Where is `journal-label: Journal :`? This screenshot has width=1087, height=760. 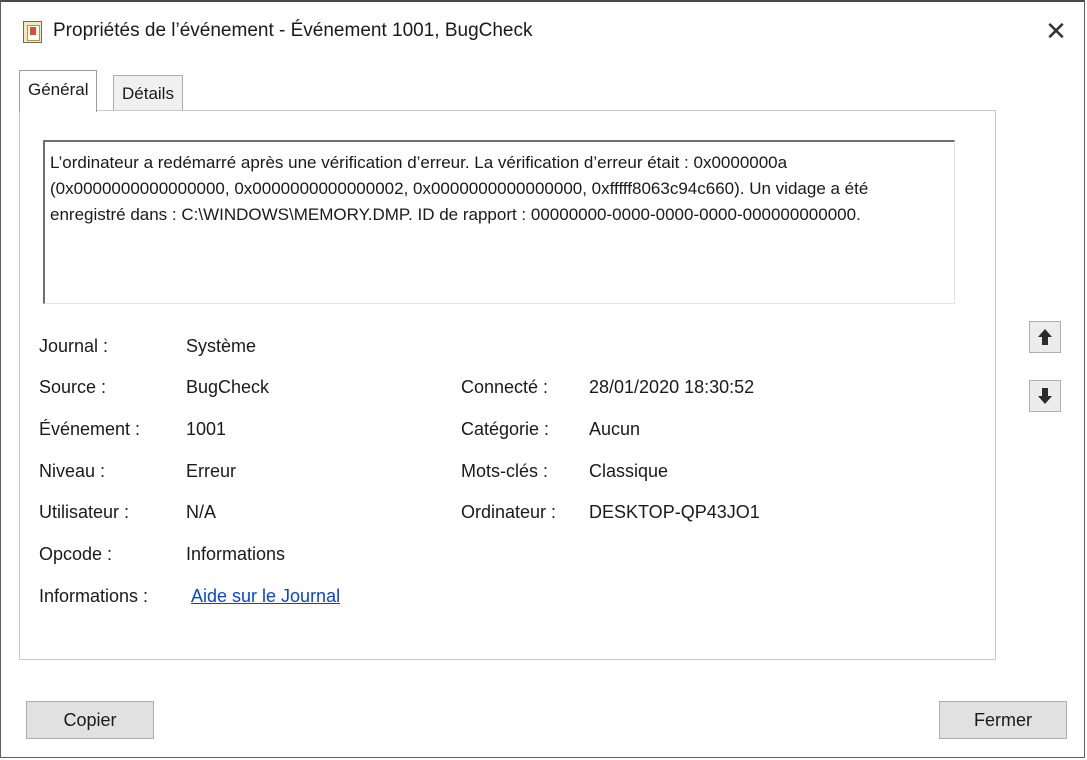
journal-label: Journal : is located at coordinates (74, 346).